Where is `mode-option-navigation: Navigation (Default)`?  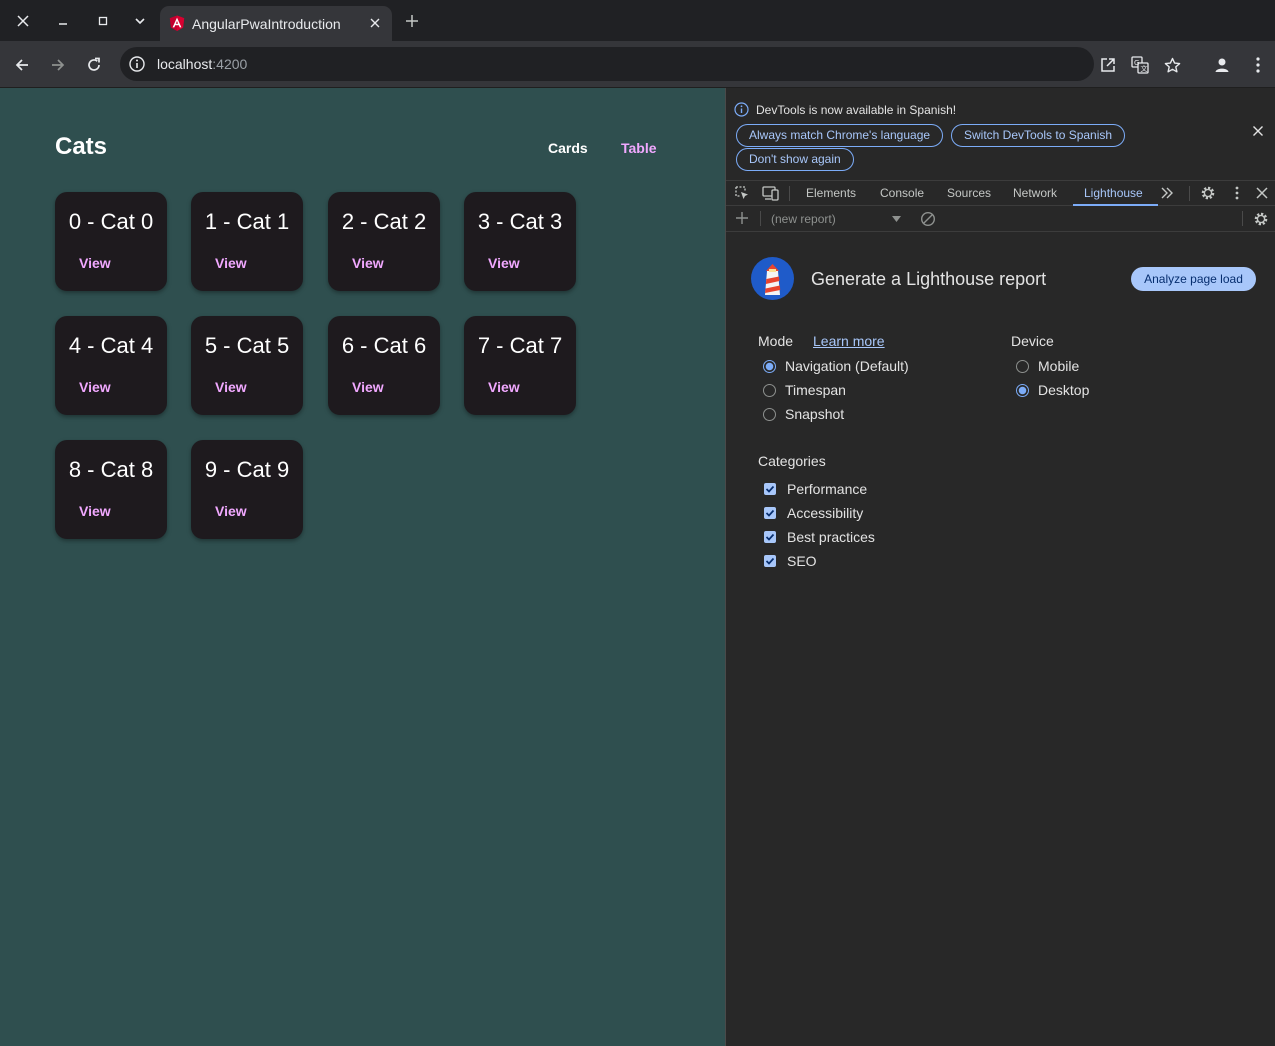
mode-option-navigation: Navigation (Default) is located at coordinates (836, 366).